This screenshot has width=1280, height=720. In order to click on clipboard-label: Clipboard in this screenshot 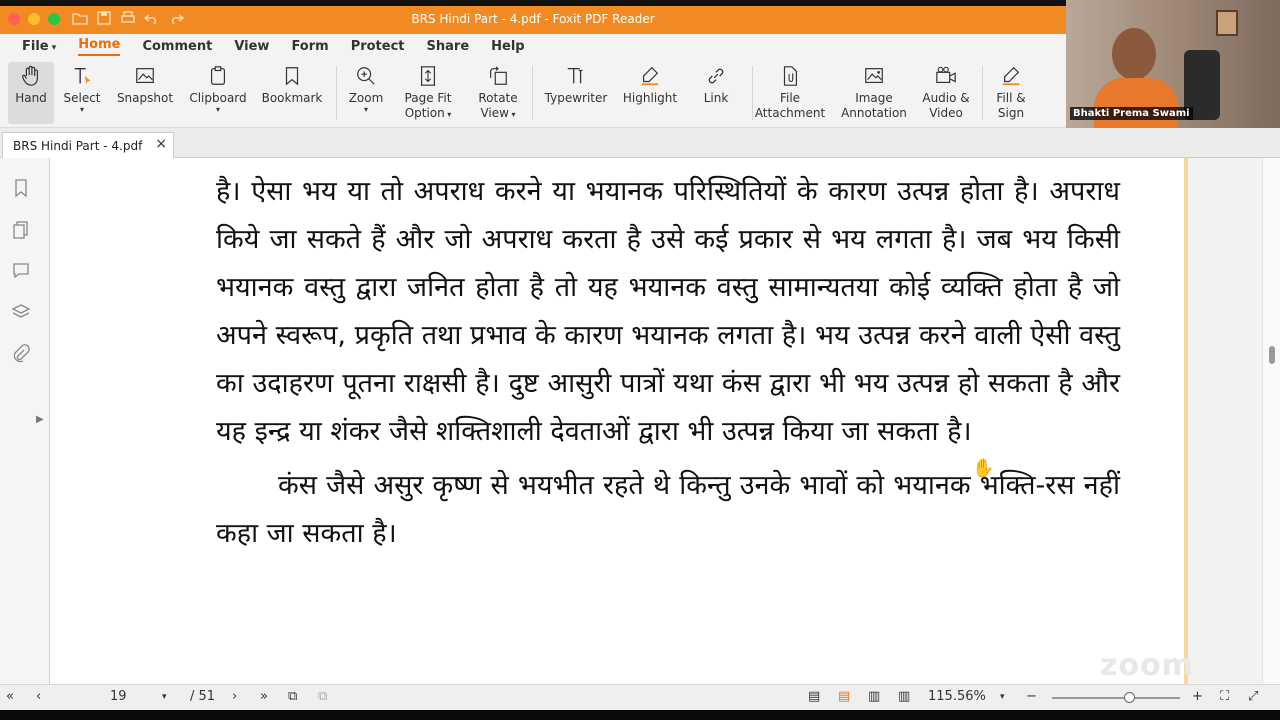, I will do `click(218, 98)`.